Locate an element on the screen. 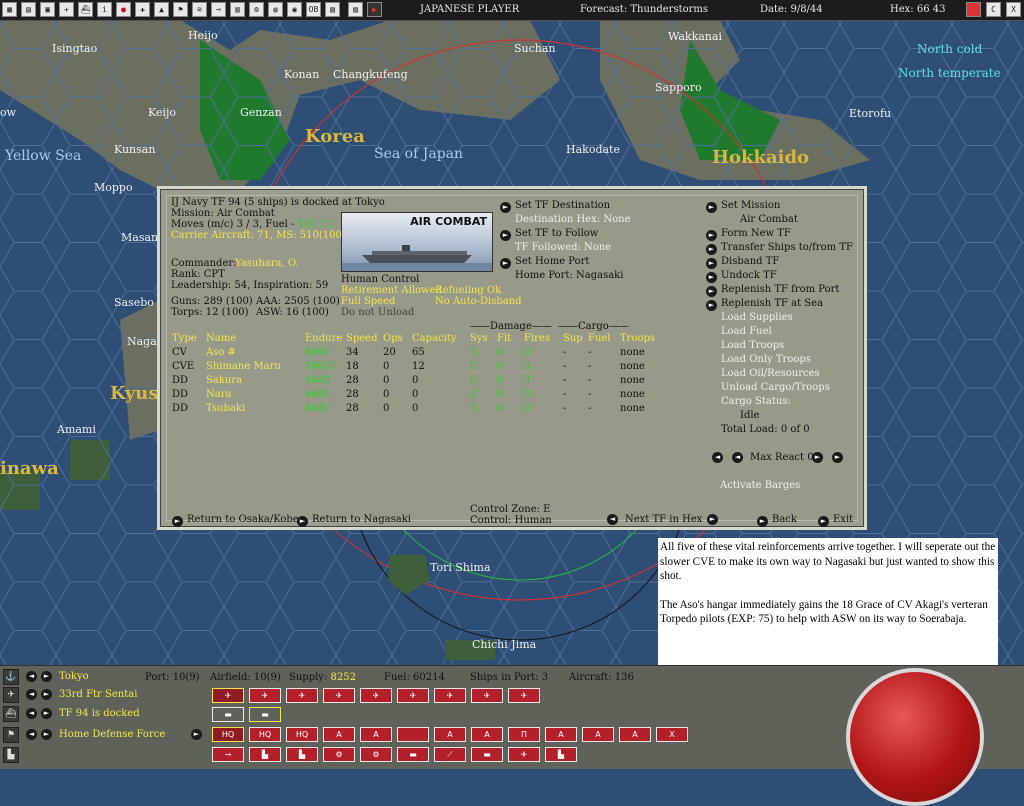  options-icon: ▧ is located at coordinates (332, 9).